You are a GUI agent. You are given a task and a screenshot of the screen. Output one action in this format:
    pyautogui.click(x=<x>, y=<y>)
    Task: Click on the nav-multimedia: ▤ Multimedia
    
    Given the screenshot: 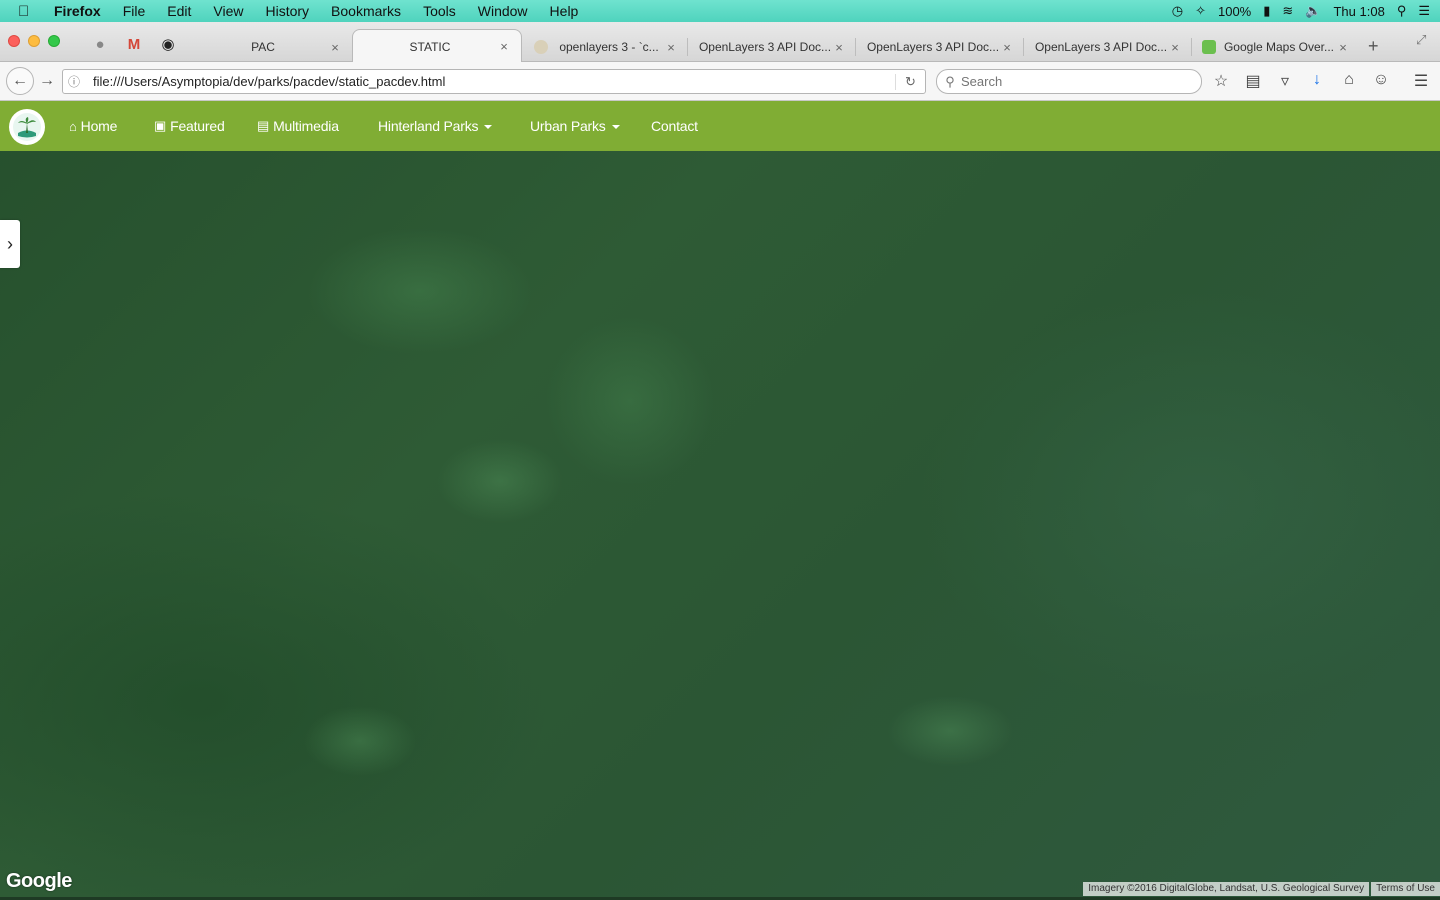 What is the action you would take?
    pyautogui.click(x=298, y=126)
    